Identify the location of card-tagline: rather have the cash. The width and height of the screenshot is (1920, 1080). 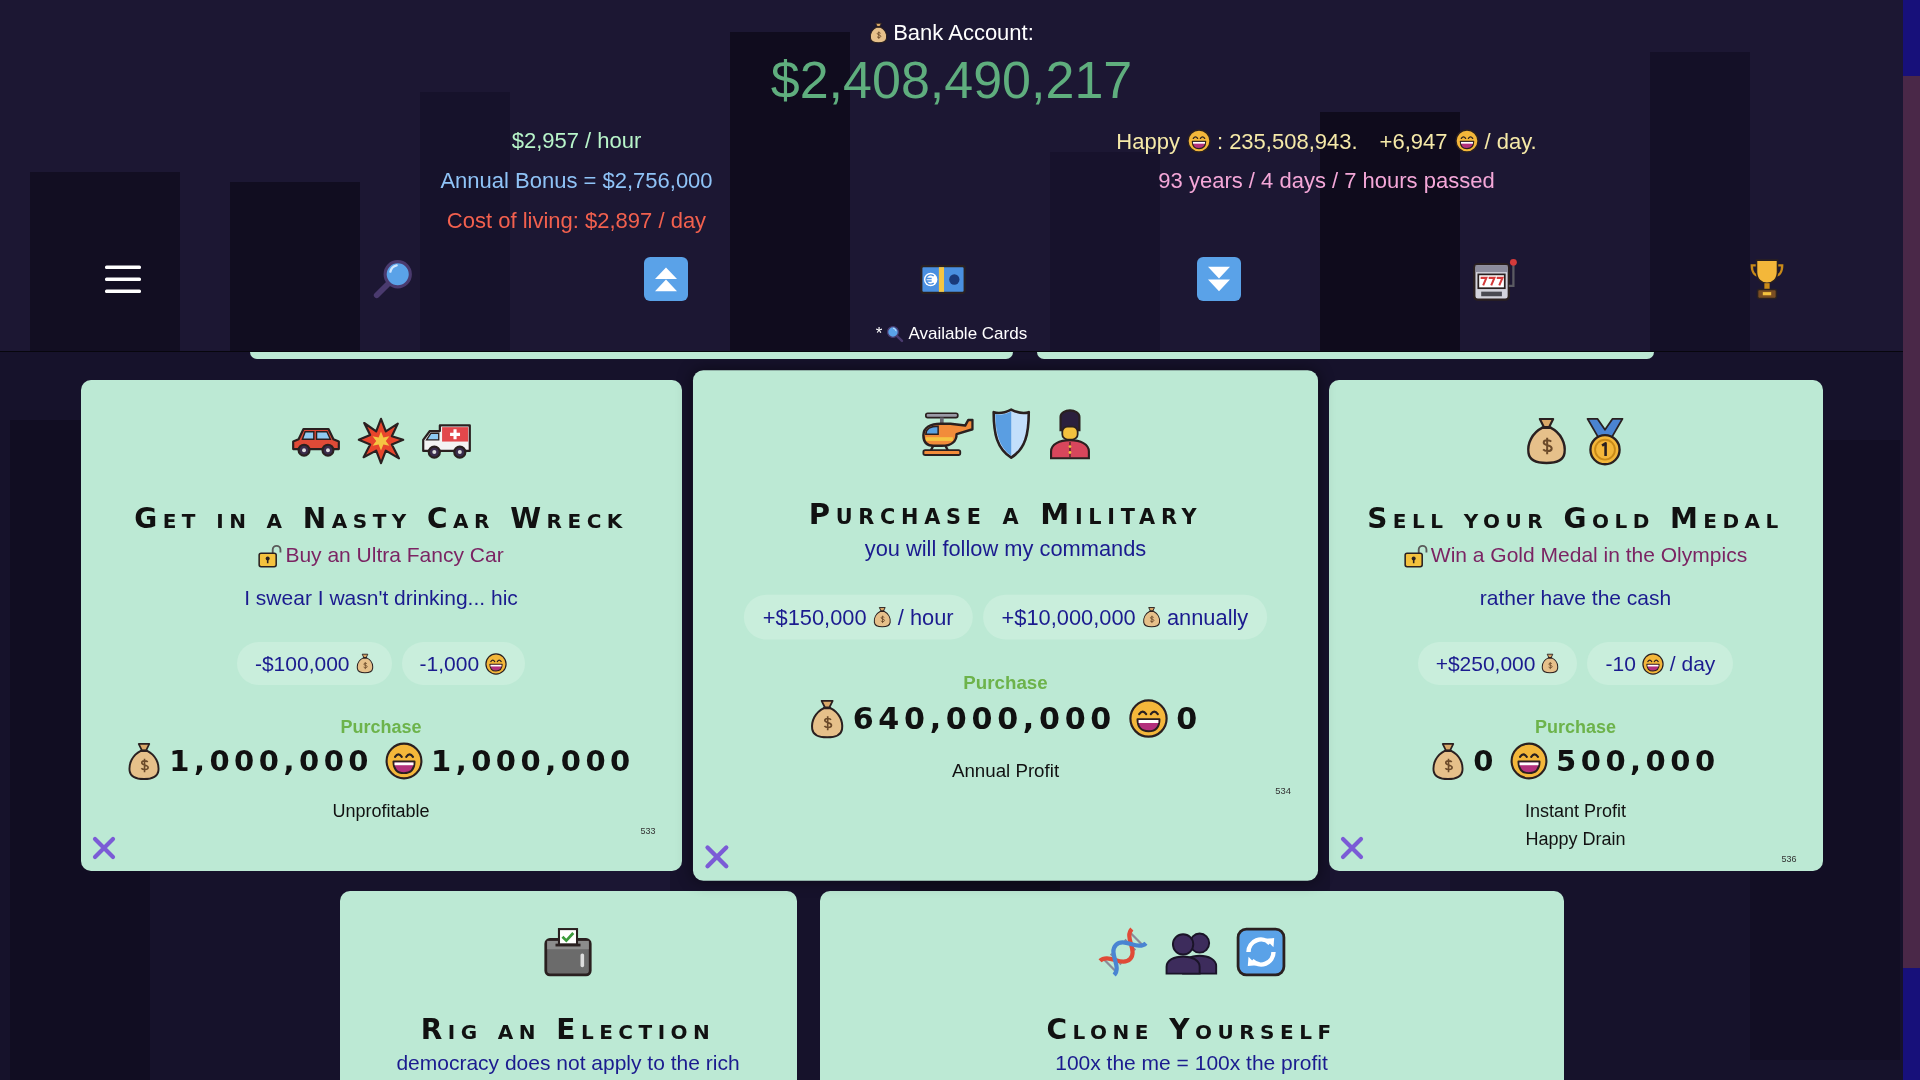
(1575, 598).